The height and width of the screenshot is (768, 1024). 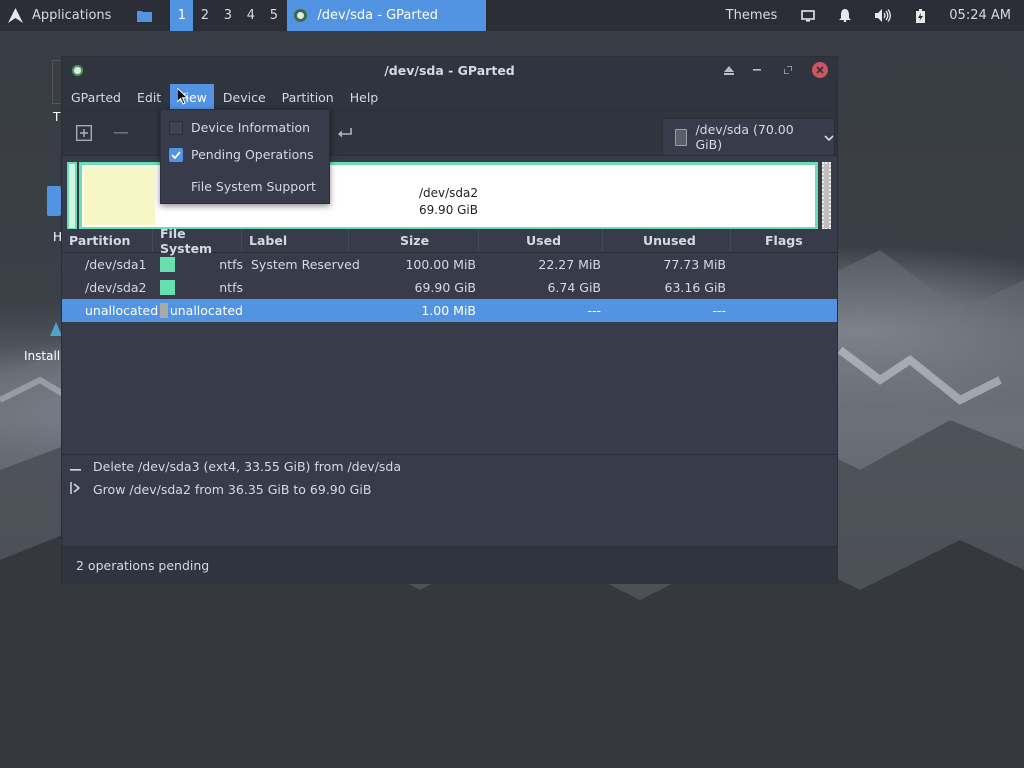 What do you see at coordinates (273, 15) in the screenshot?
I see `workspace-5: 5` at bounding box center [273, 15].